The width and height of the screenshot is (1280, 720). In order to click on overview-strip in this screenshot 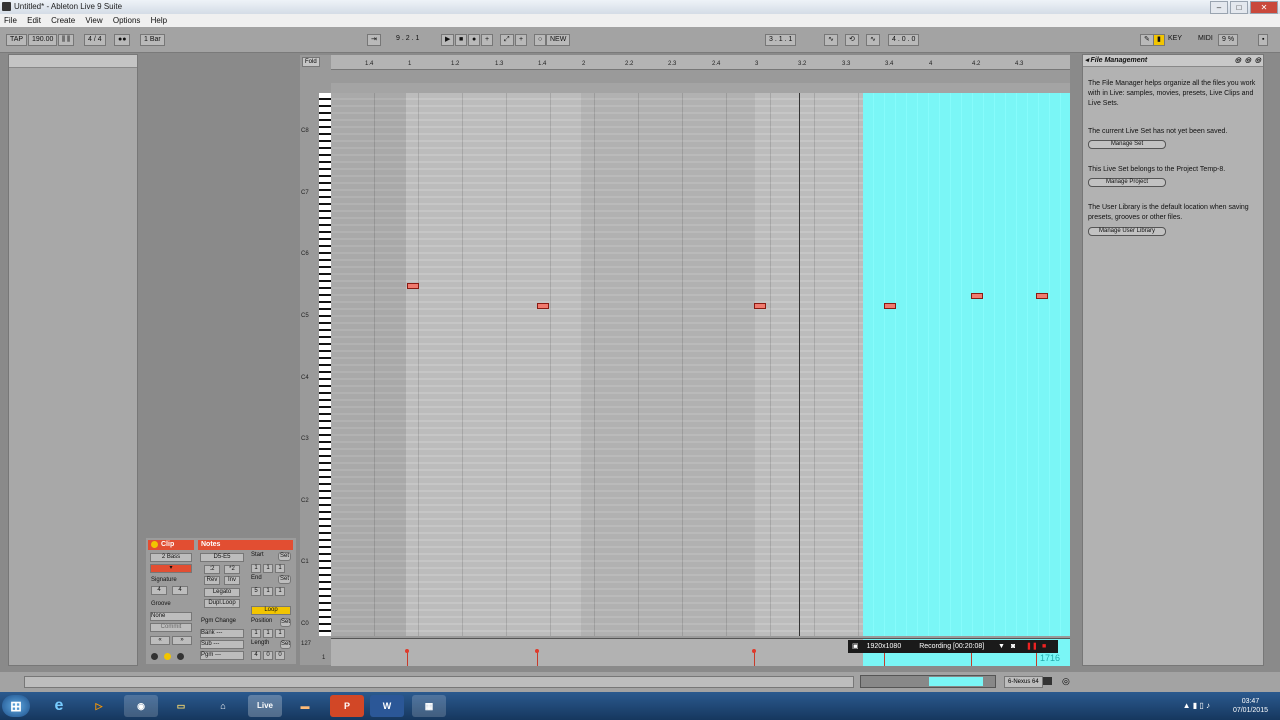, I will do `click(928, 681)`.